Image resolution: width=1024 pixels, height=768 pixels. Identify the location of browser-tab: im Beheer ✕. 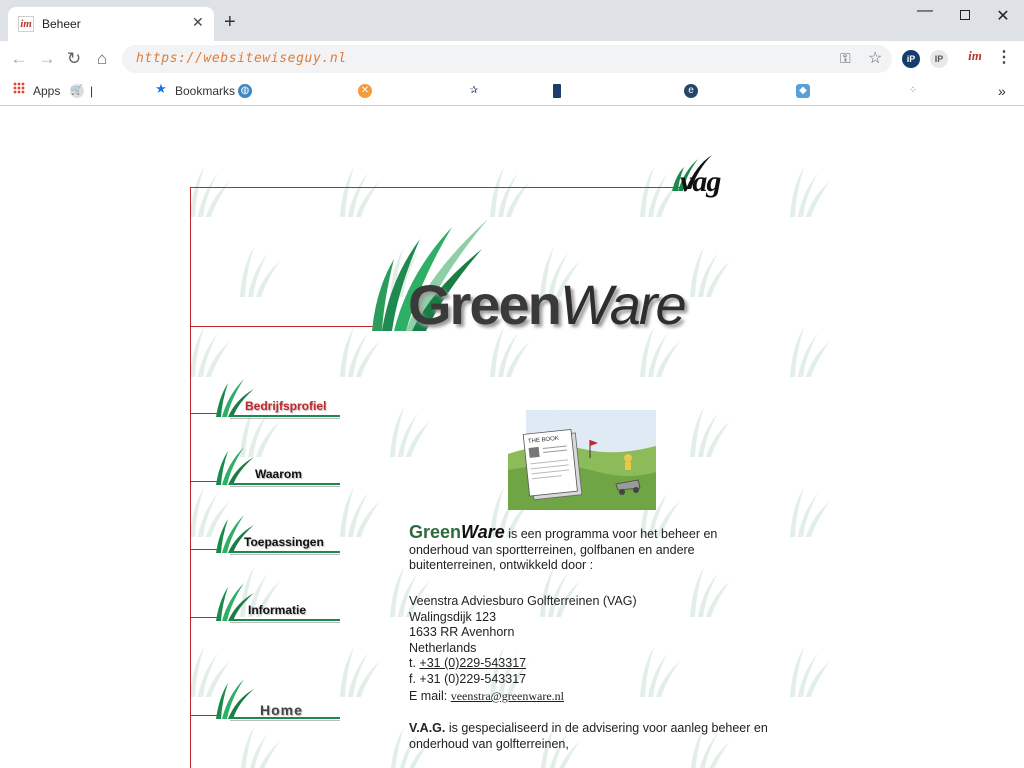
(111, 24).